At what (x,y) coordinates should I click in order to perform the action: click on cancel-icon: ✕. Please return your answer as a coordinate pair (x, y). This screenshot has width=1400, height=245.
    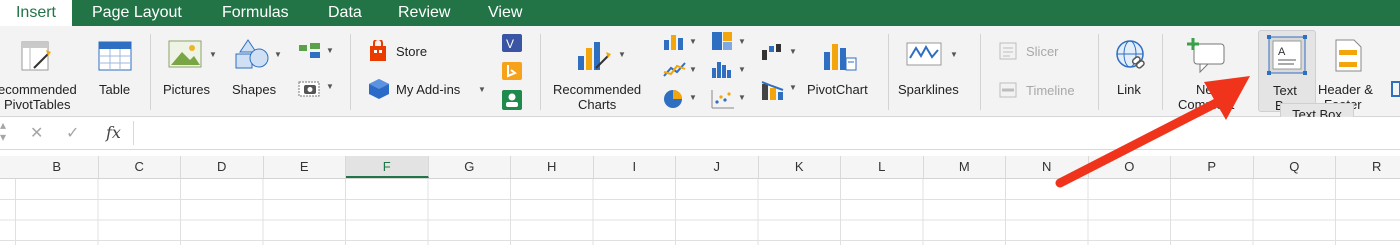
    Looking at the image, I should click on (36, 133).